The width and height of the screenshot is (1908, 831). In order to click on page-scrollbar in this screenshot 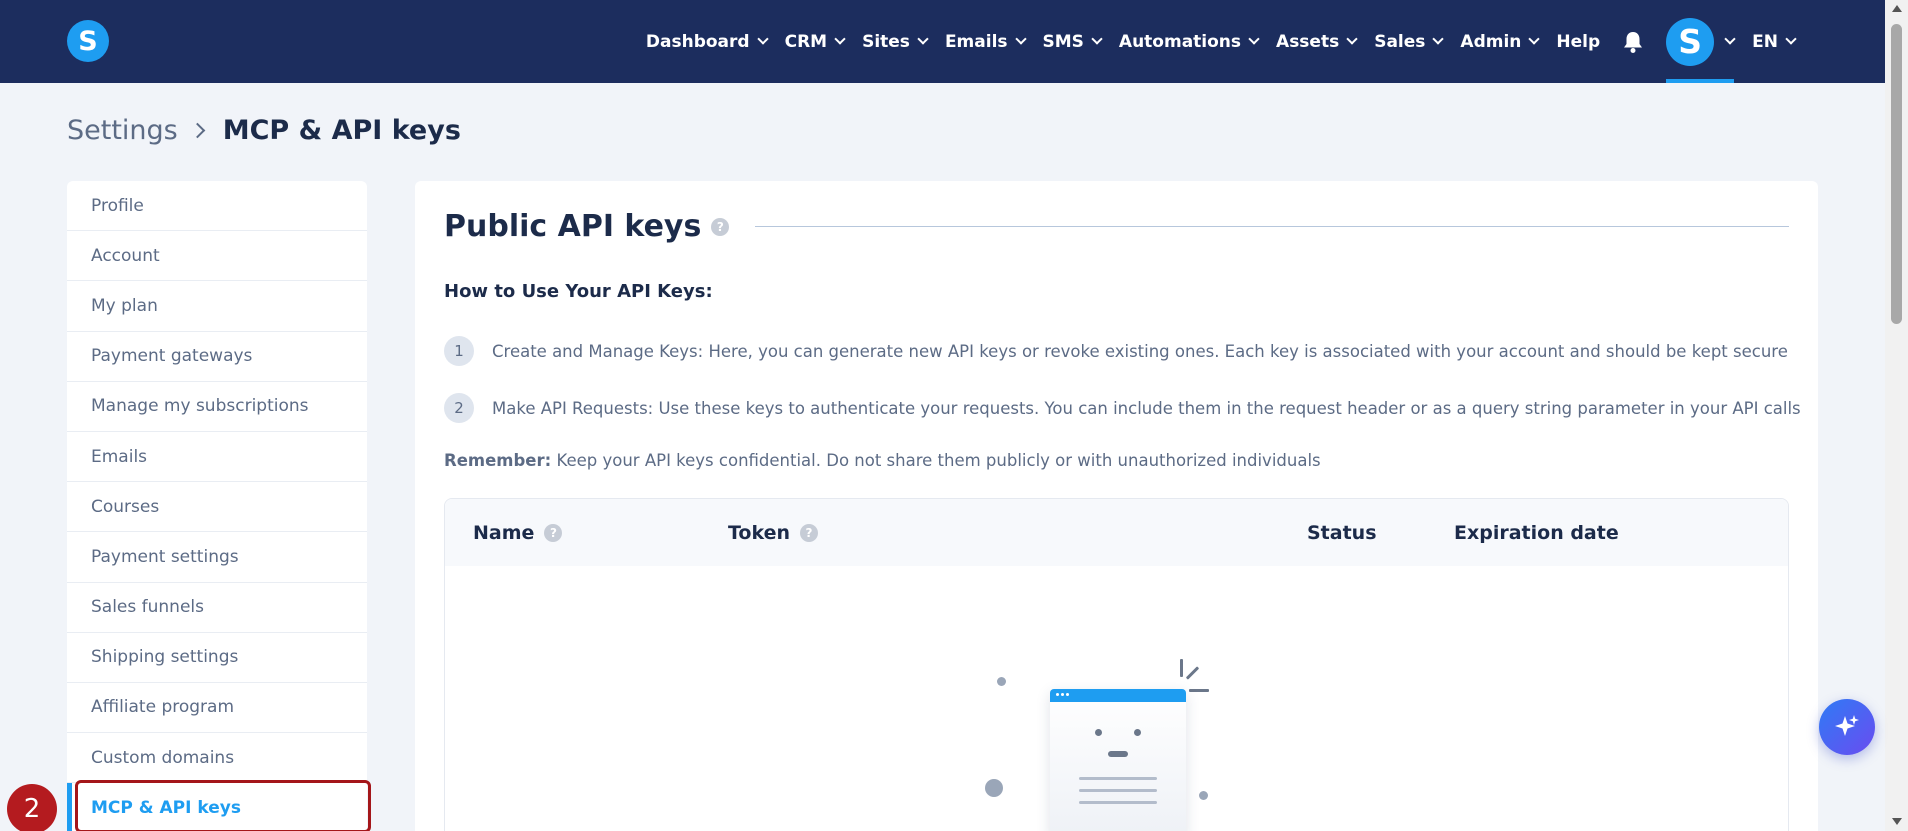, I will do `click(1896, 415)`.